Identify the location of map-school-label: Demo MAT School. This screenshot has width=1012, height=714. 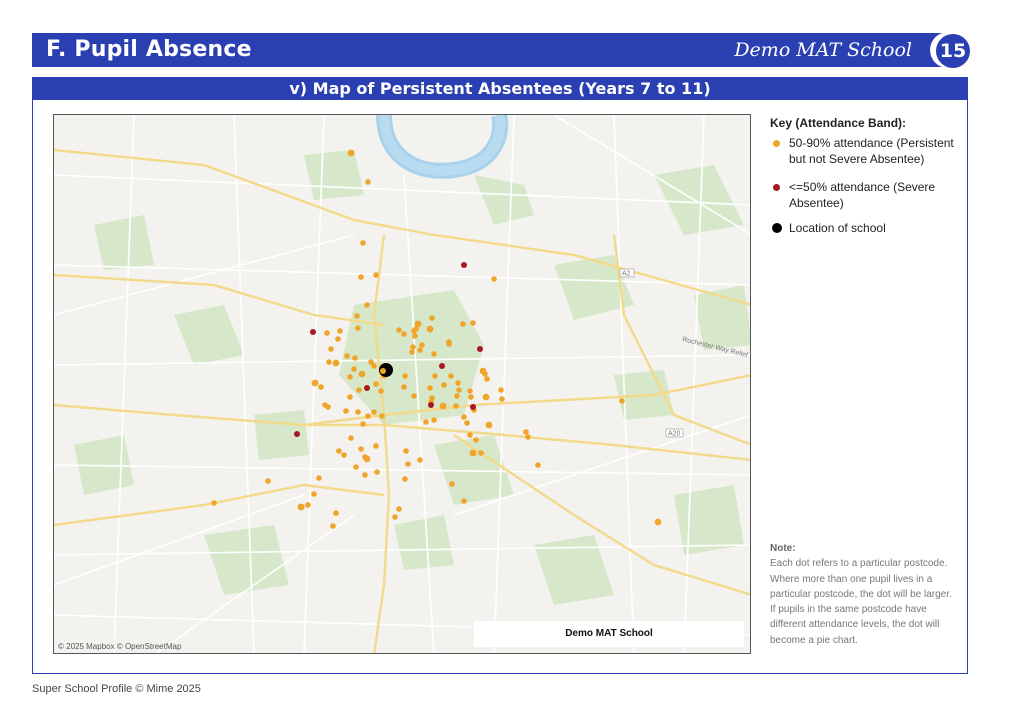
(609, 633).